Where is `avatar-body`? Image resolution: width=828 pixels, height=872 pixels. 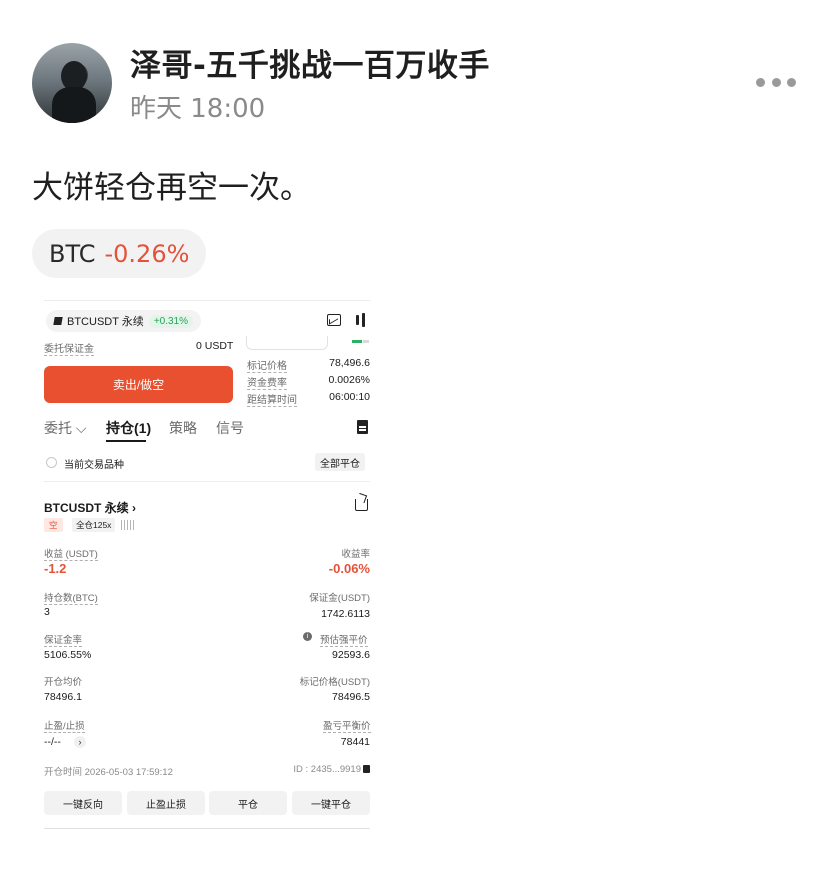 avatar-body is located at coordinates (74, 105).